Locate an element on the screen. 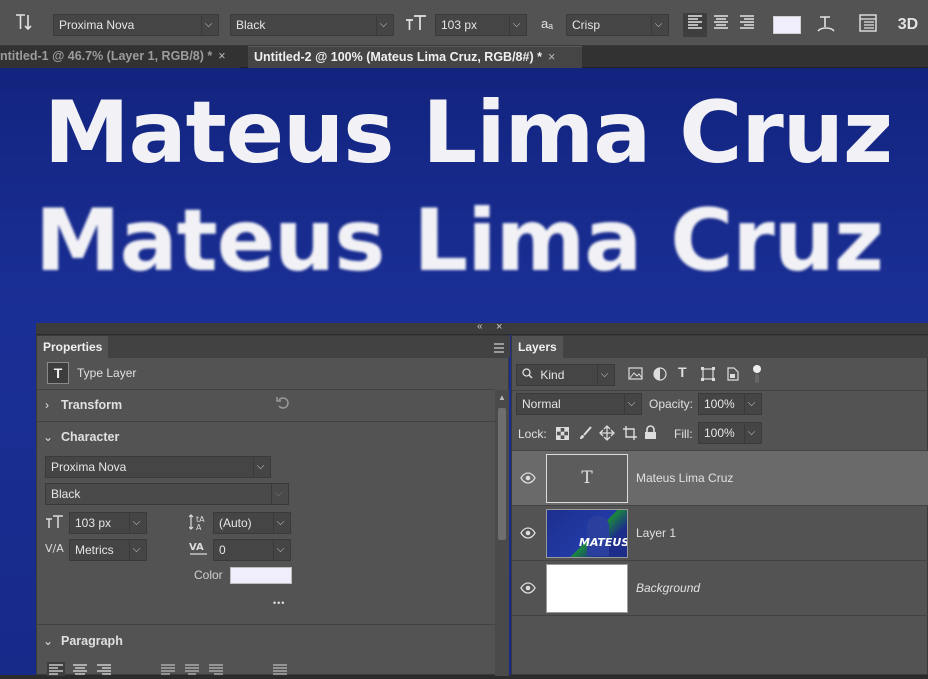 This screenshot has width=928, height=679. font-family-select: Proxima Nova ⌵ is located at coordinates (136, 25).